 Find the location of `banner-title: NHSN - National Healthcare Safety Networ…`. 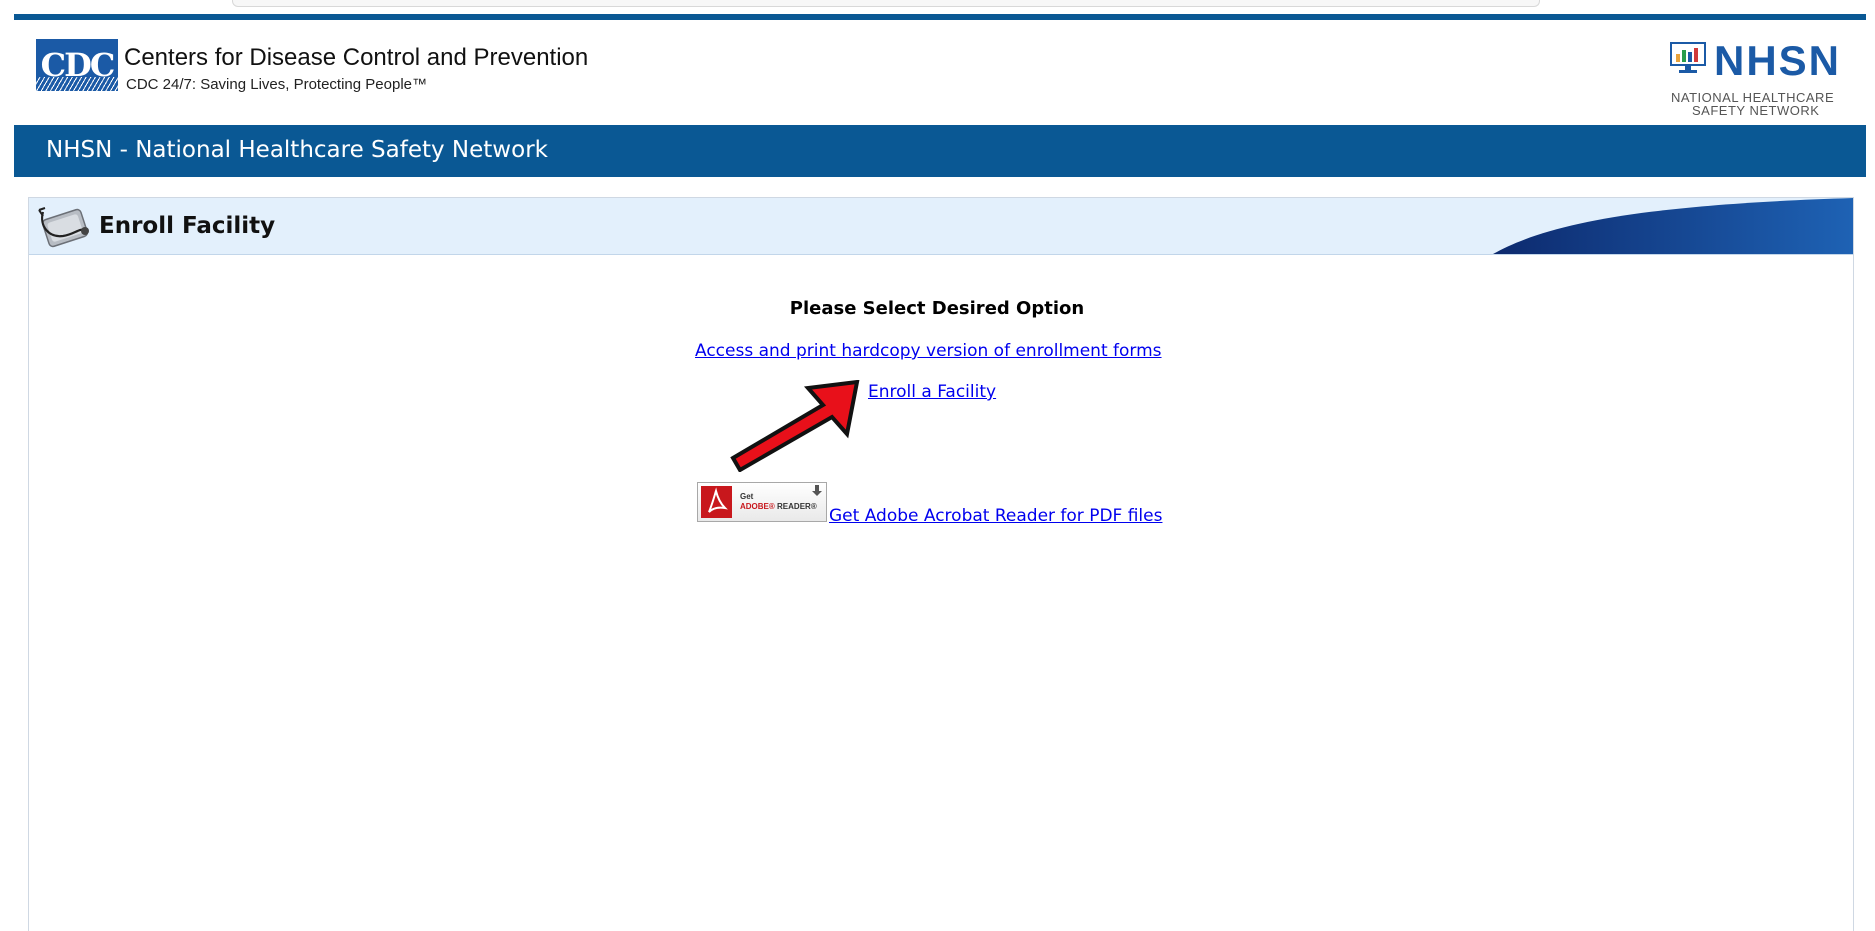

banner-title: NHSN - National Healthcare Safety Networ… is located at coordinates (297, 150).